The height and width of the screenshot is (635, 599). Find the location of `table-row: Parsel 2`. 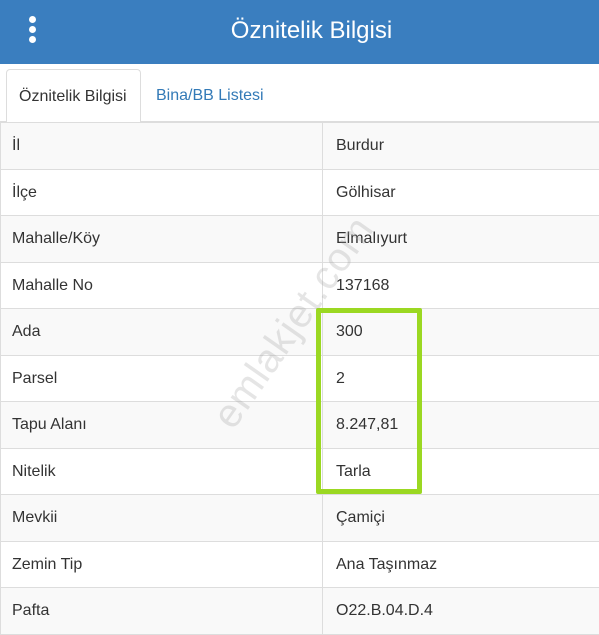

table-row: Parsel 2 is located at coordinates (300, 378).